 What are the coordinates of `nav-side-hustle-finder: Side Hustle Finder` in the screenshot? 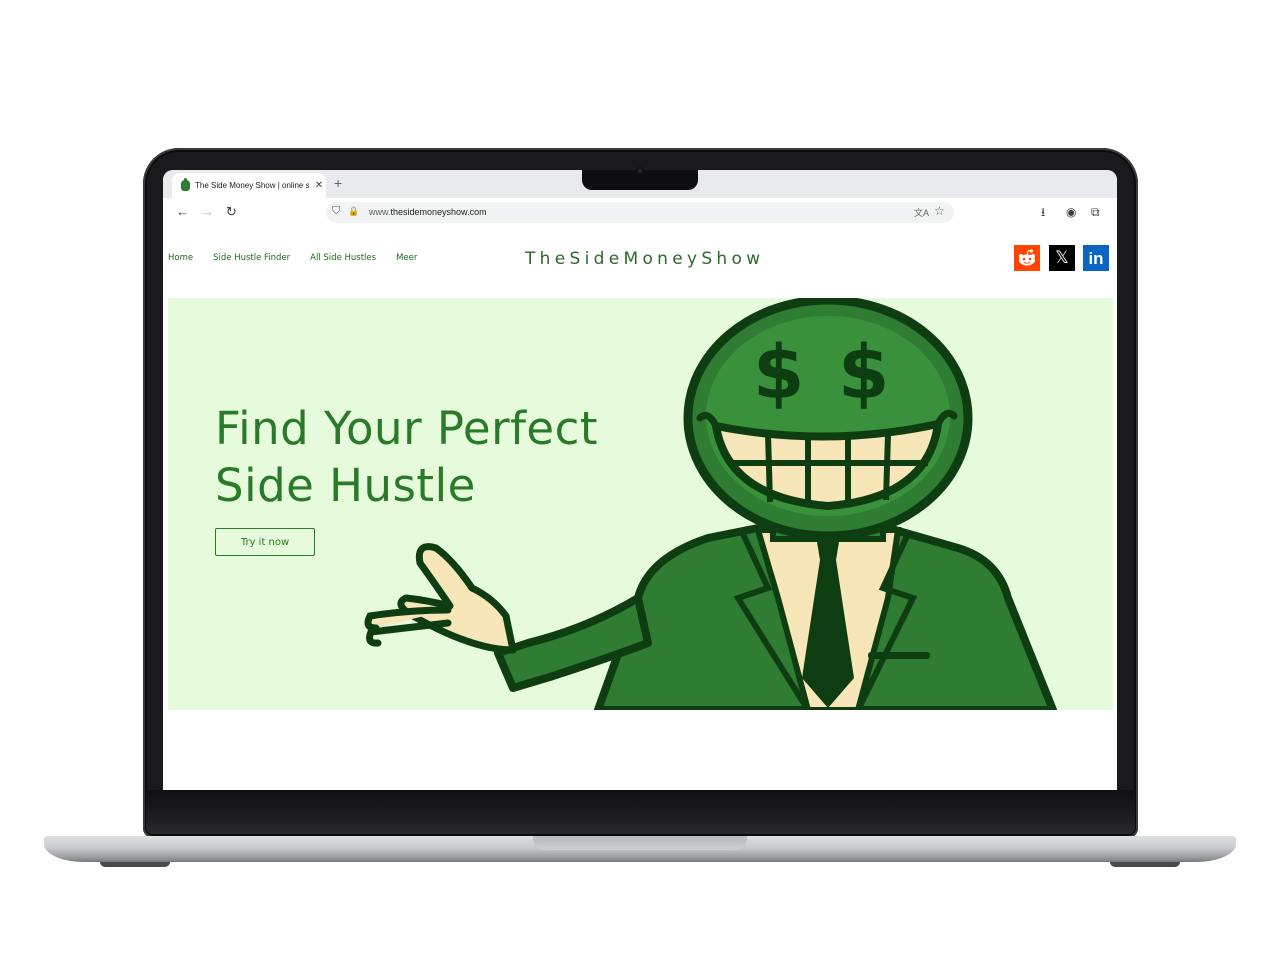 It's located at (251, 258).